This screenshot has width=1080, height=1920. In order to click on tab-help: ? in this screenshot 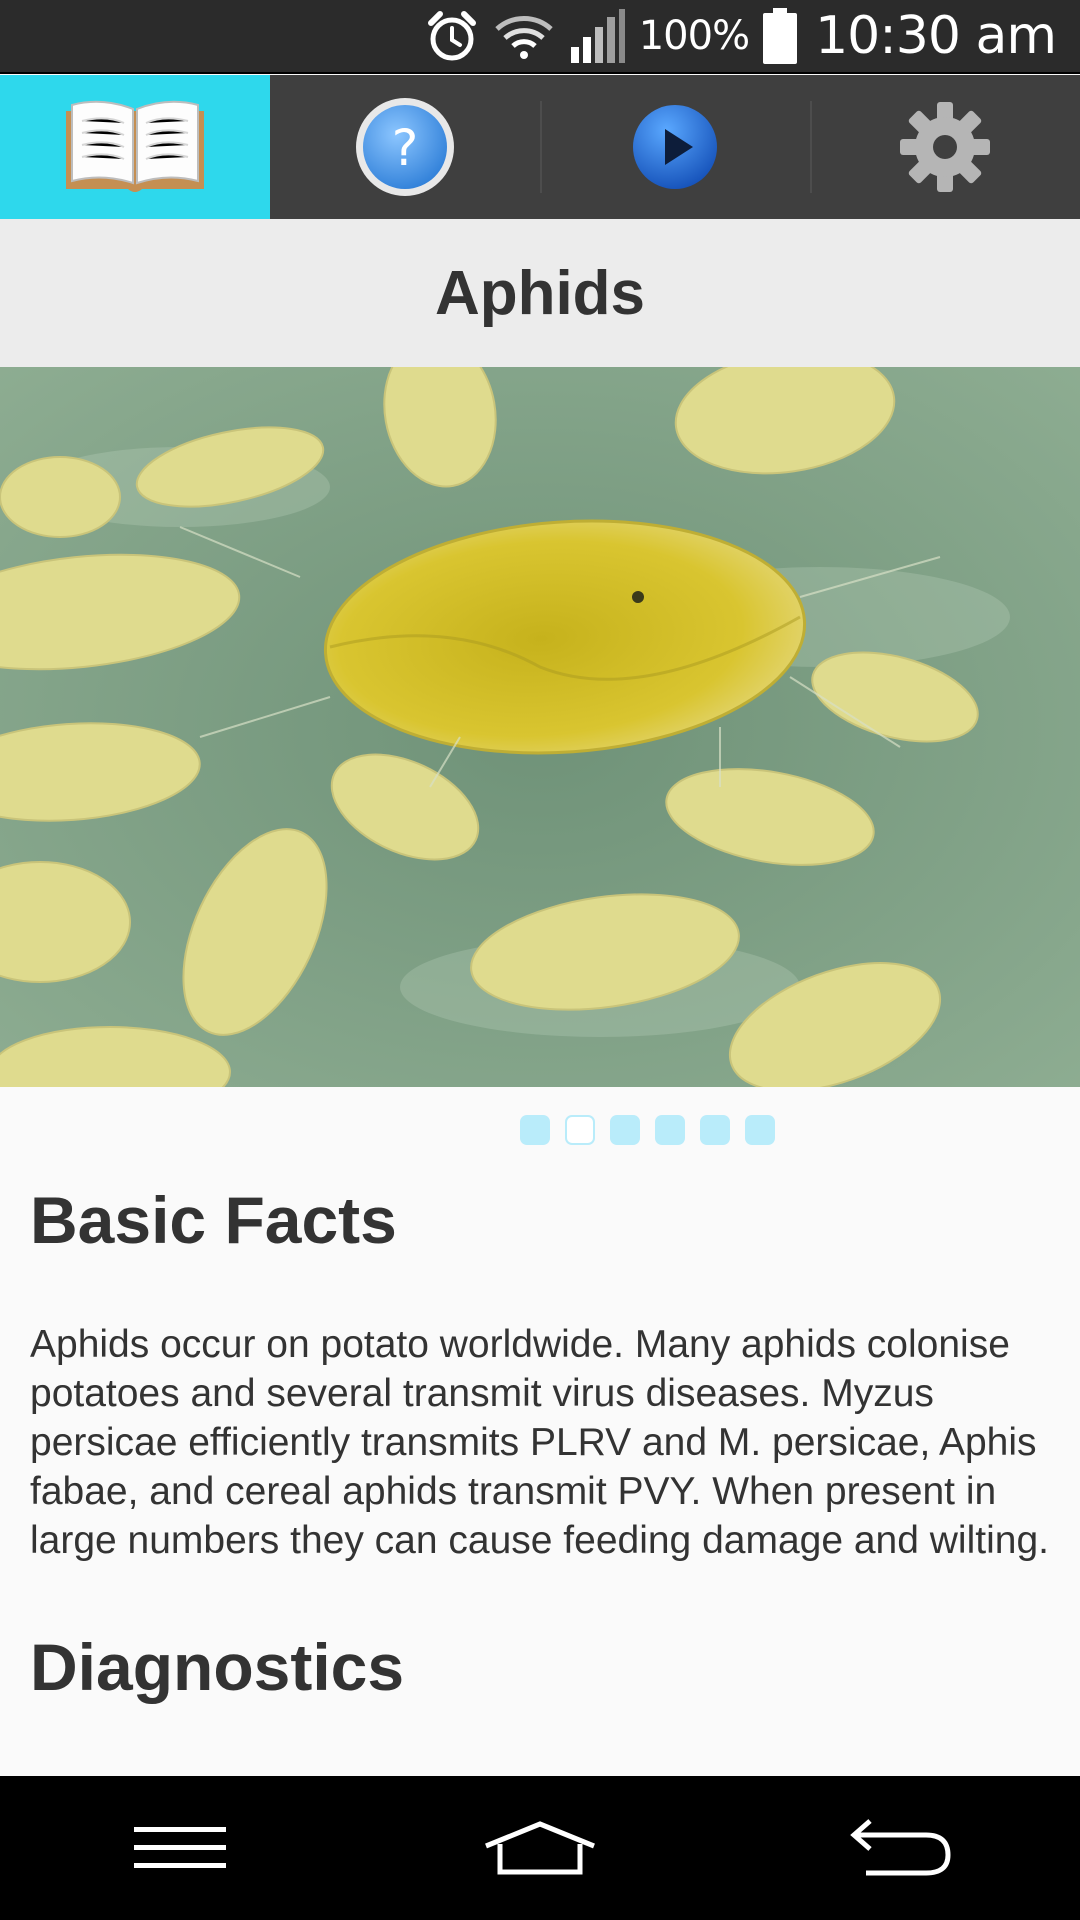, I will do `click(405, 147)`.